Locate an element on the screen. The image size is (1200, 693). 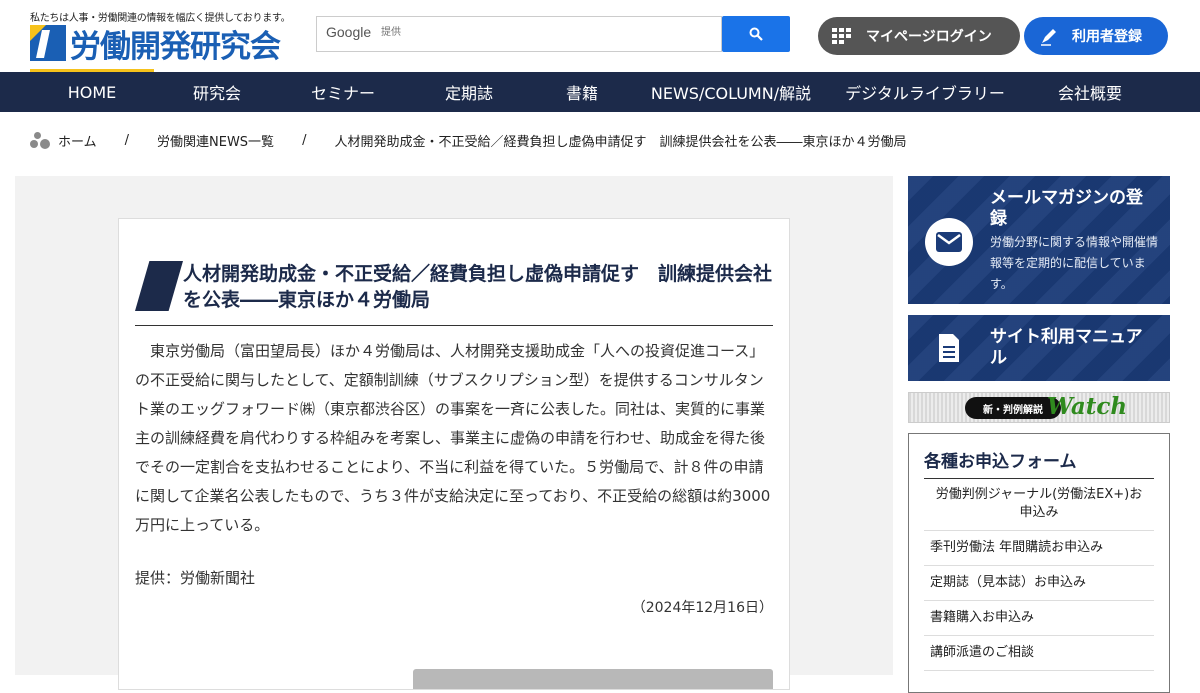
application-forms-title: 各種お申込フォーム is located at coordinates (1039, 463).